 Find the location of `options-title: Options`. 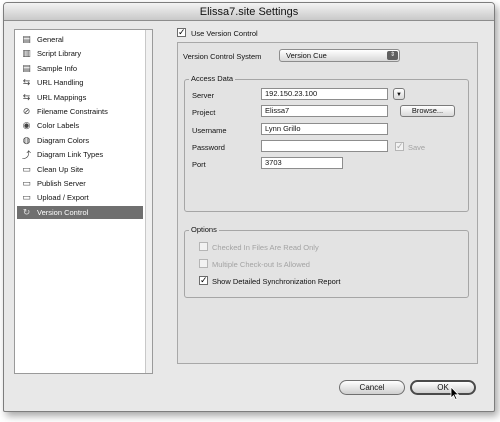

options-title: Options is located at coordinates (204, 229).